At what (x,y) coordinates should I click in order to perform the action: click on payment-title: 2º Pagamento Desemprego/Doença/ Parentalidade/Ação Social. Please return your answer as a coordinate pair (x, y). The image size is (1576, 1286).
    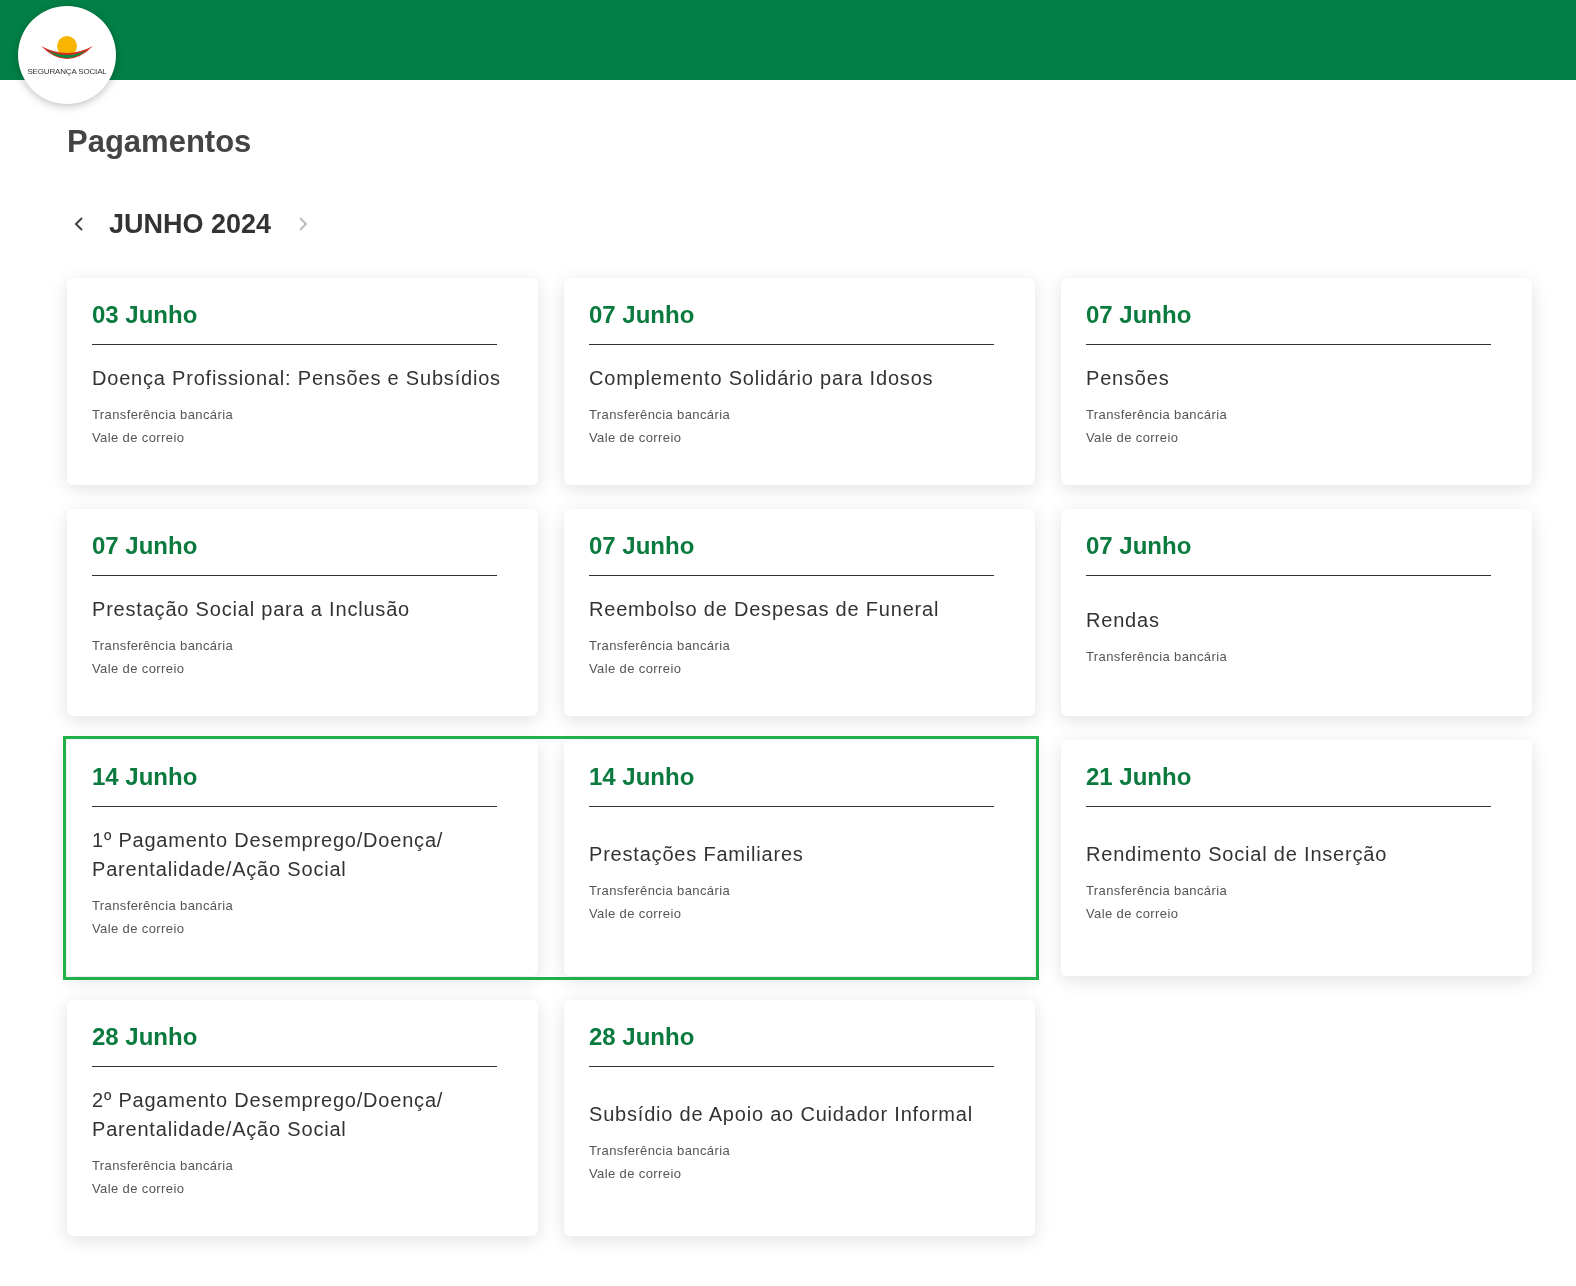
    Looking at the image, I should click on (268, 1114).